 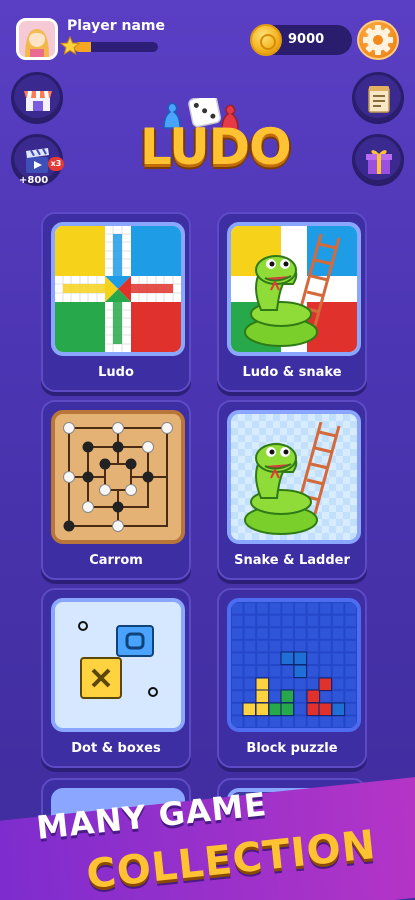 I want to click on game-card-ludo-snake: Ludo & snake, so click(x=292, y=302).